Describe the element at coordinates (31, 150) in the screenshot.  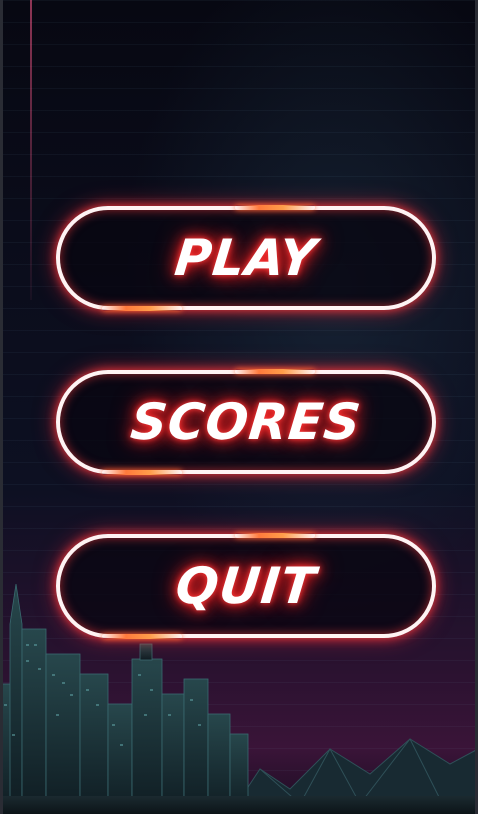
I see `neon-guide-line` at that location.